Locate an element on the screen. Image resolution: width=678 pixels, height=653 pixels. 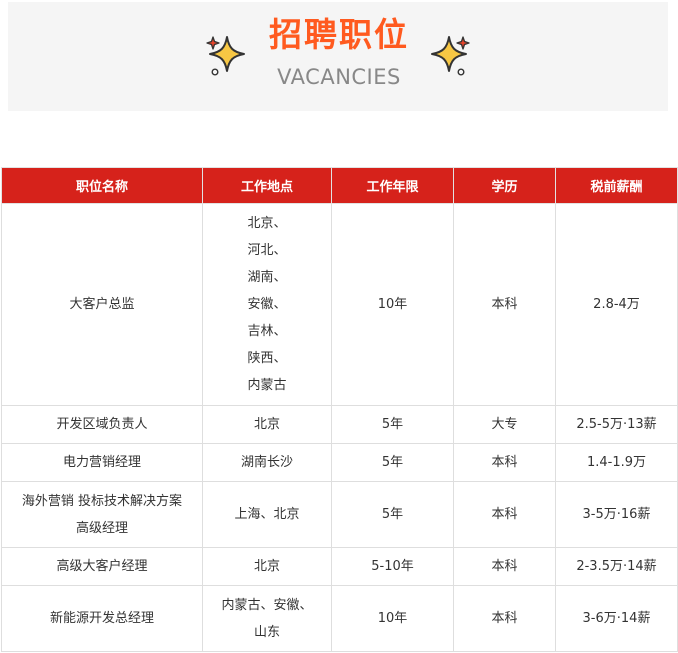
position-cell: 大客户总监 is located at coordinates (102, 304).